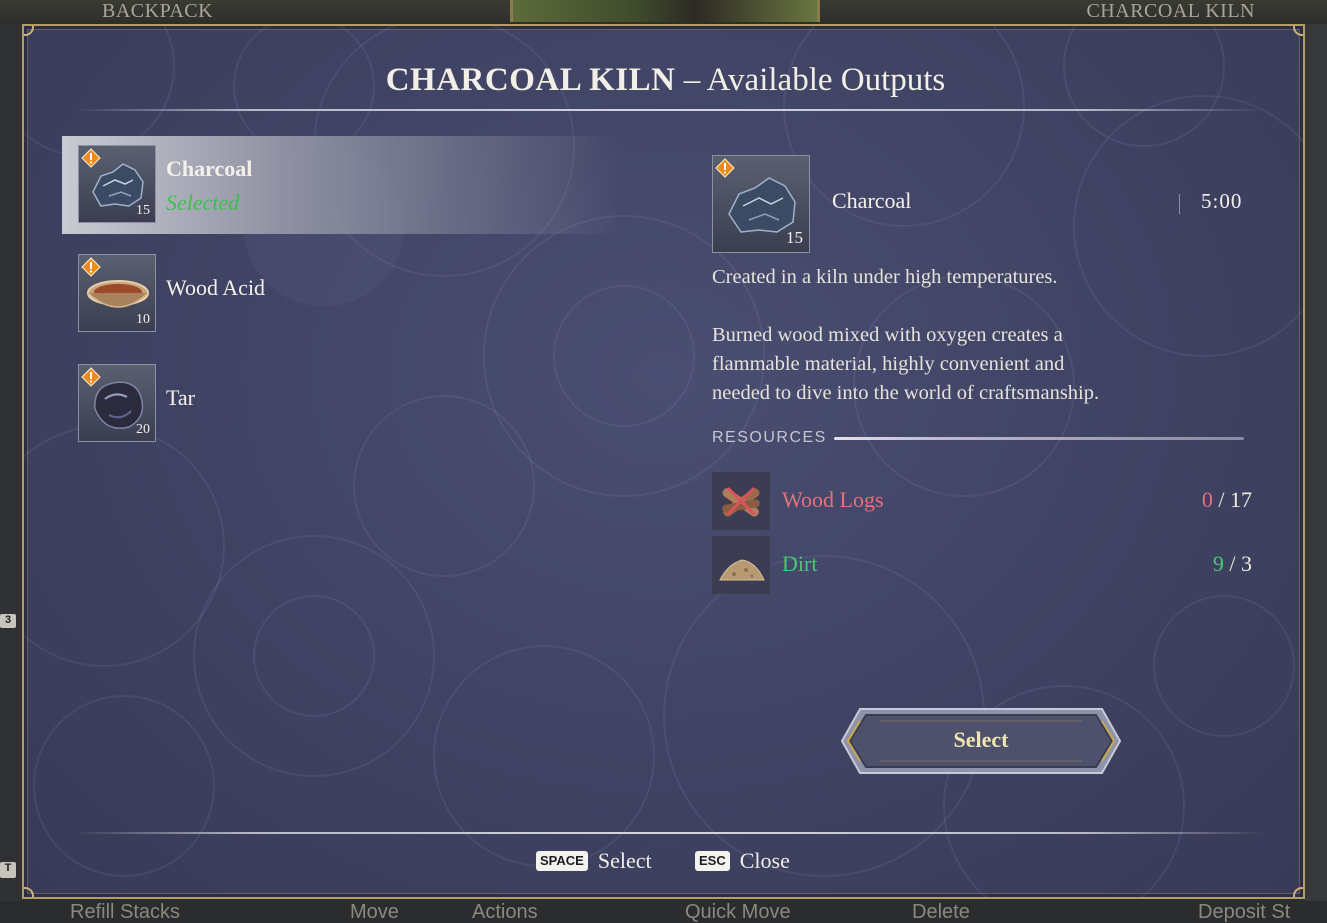 The height and width of the screenshot is (923, 1327). I want to click on hint-move: Move, so click(374, 912).